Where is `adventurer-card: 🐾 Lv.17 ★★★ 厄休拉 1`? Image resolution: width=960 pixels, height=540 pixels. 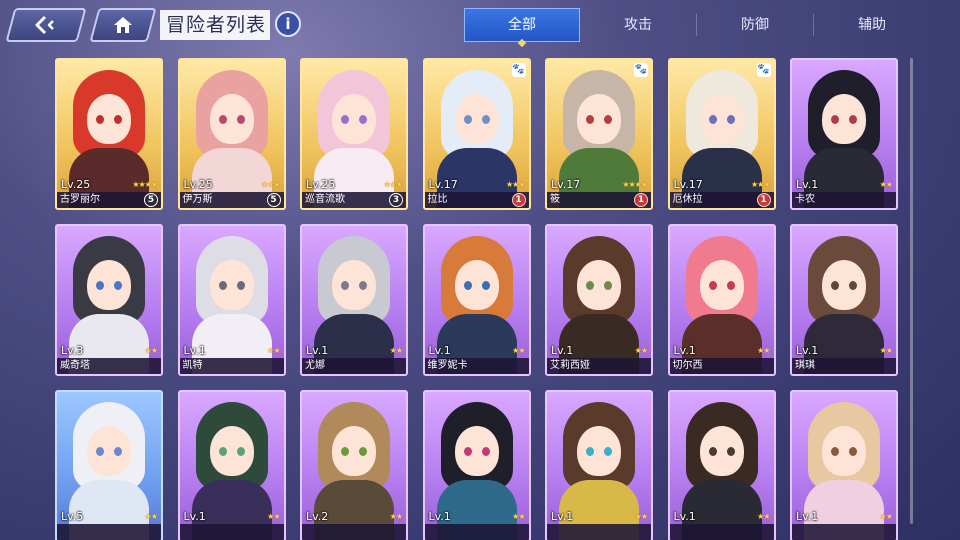 adventurer-card: 🐾 Lv.17 ★★★ 厄休拉 1 is located at coordinates (721, 134).